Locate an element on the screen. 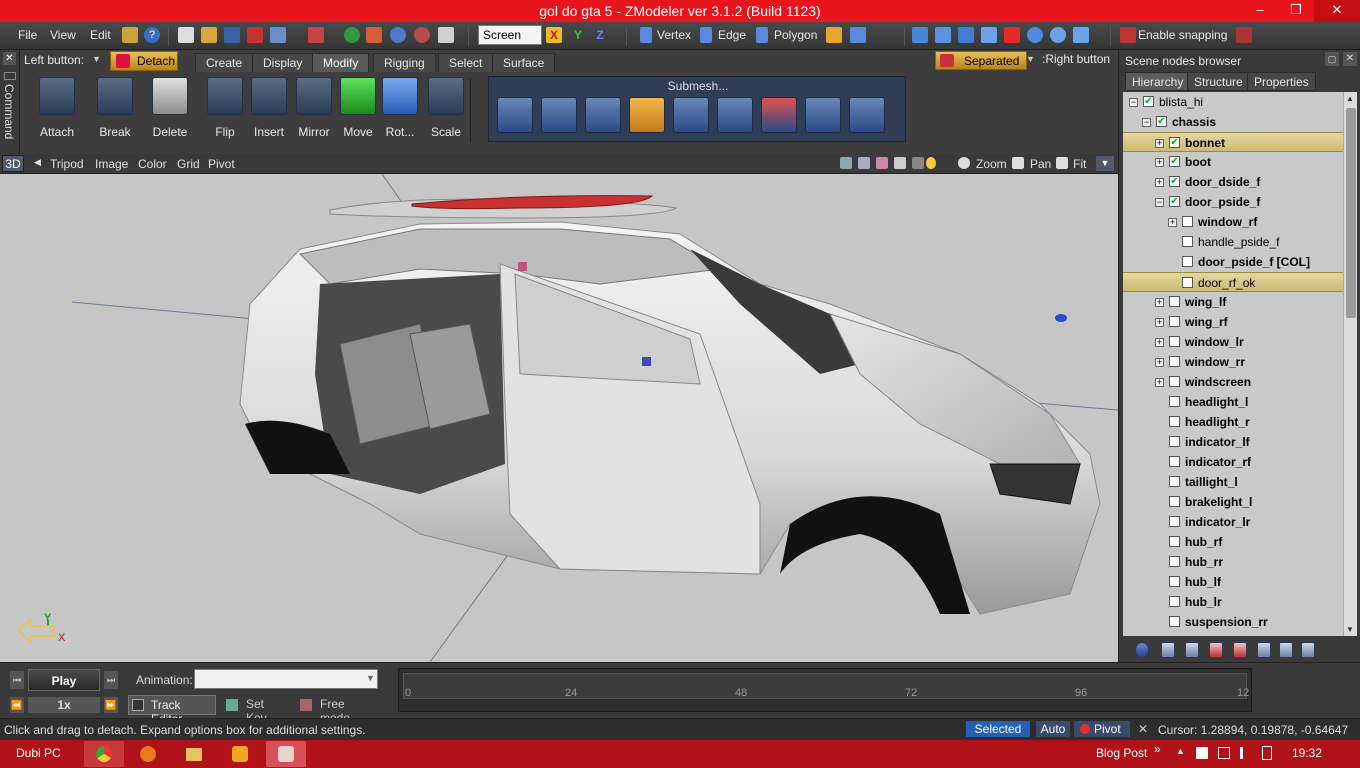 The height and width of the screenshot is (768, 1360). tree-node: door_rf_ok is located at coordinates (1233, 282).